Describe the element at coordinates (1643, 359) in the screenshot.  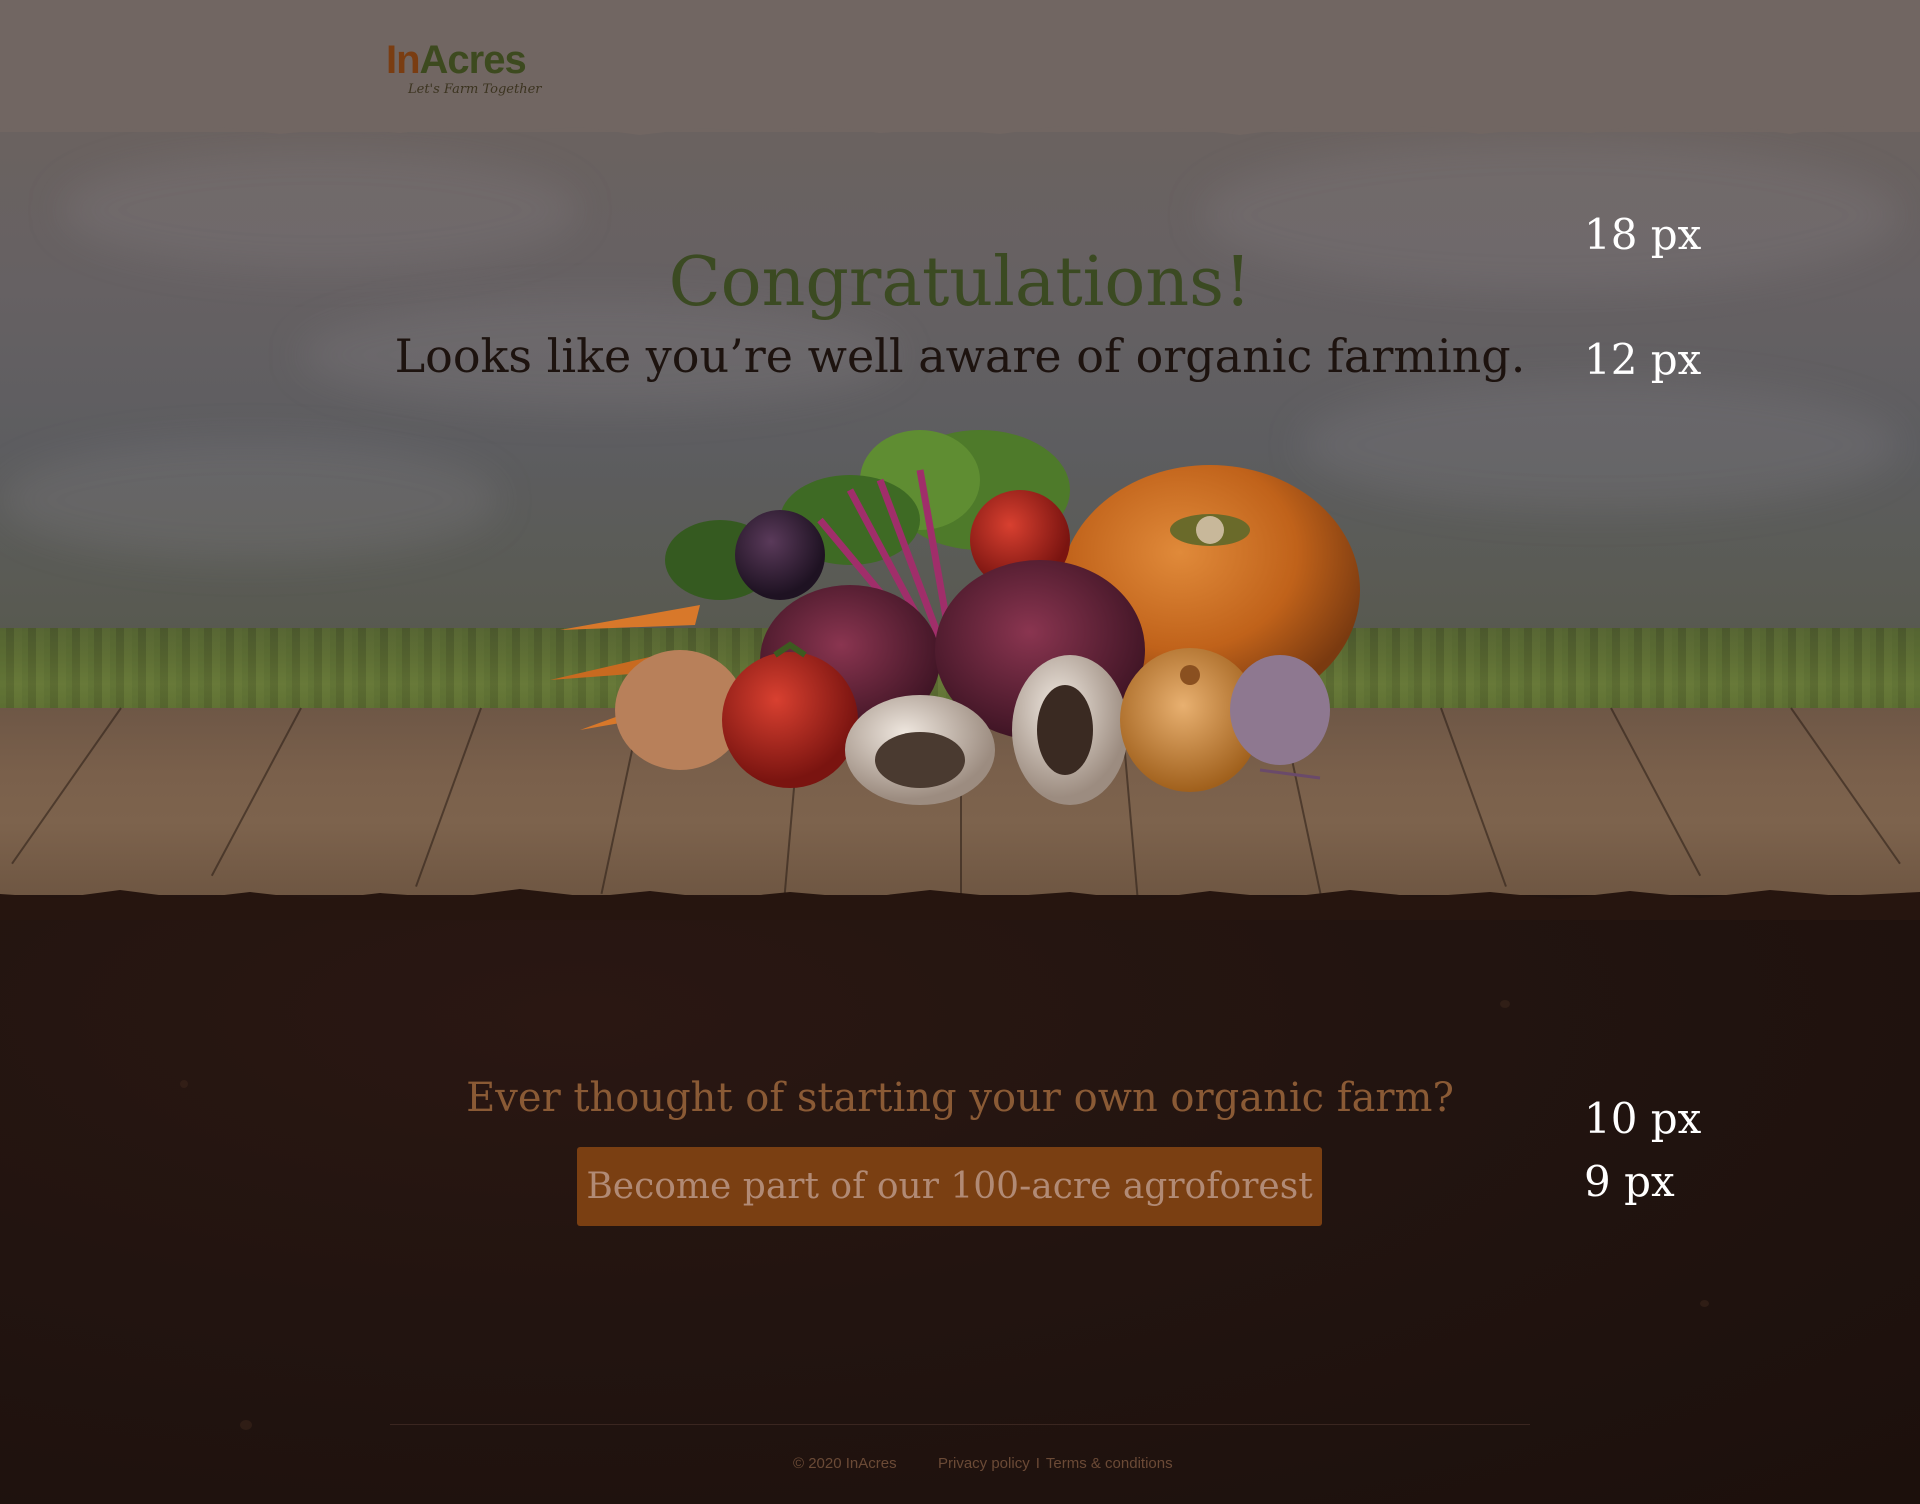
I see `spec-subtitle-size: 12 px` at that location.